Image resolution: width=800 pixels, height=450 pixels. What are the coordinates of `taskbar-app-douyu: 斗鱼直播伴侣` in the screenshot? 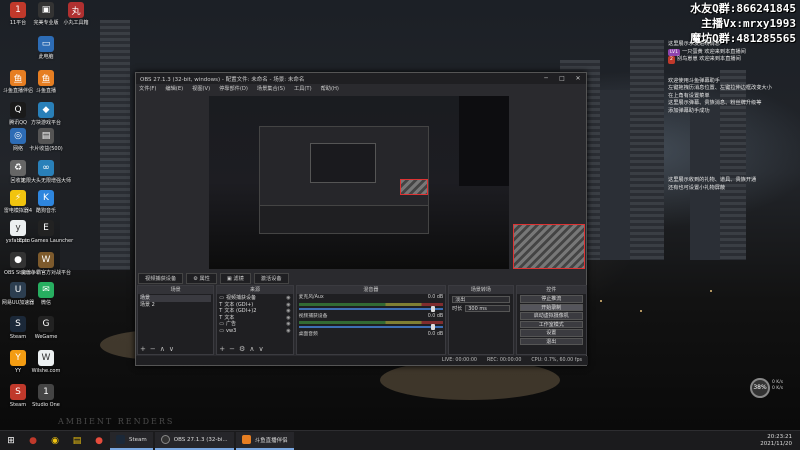 It's located at (264, 440).